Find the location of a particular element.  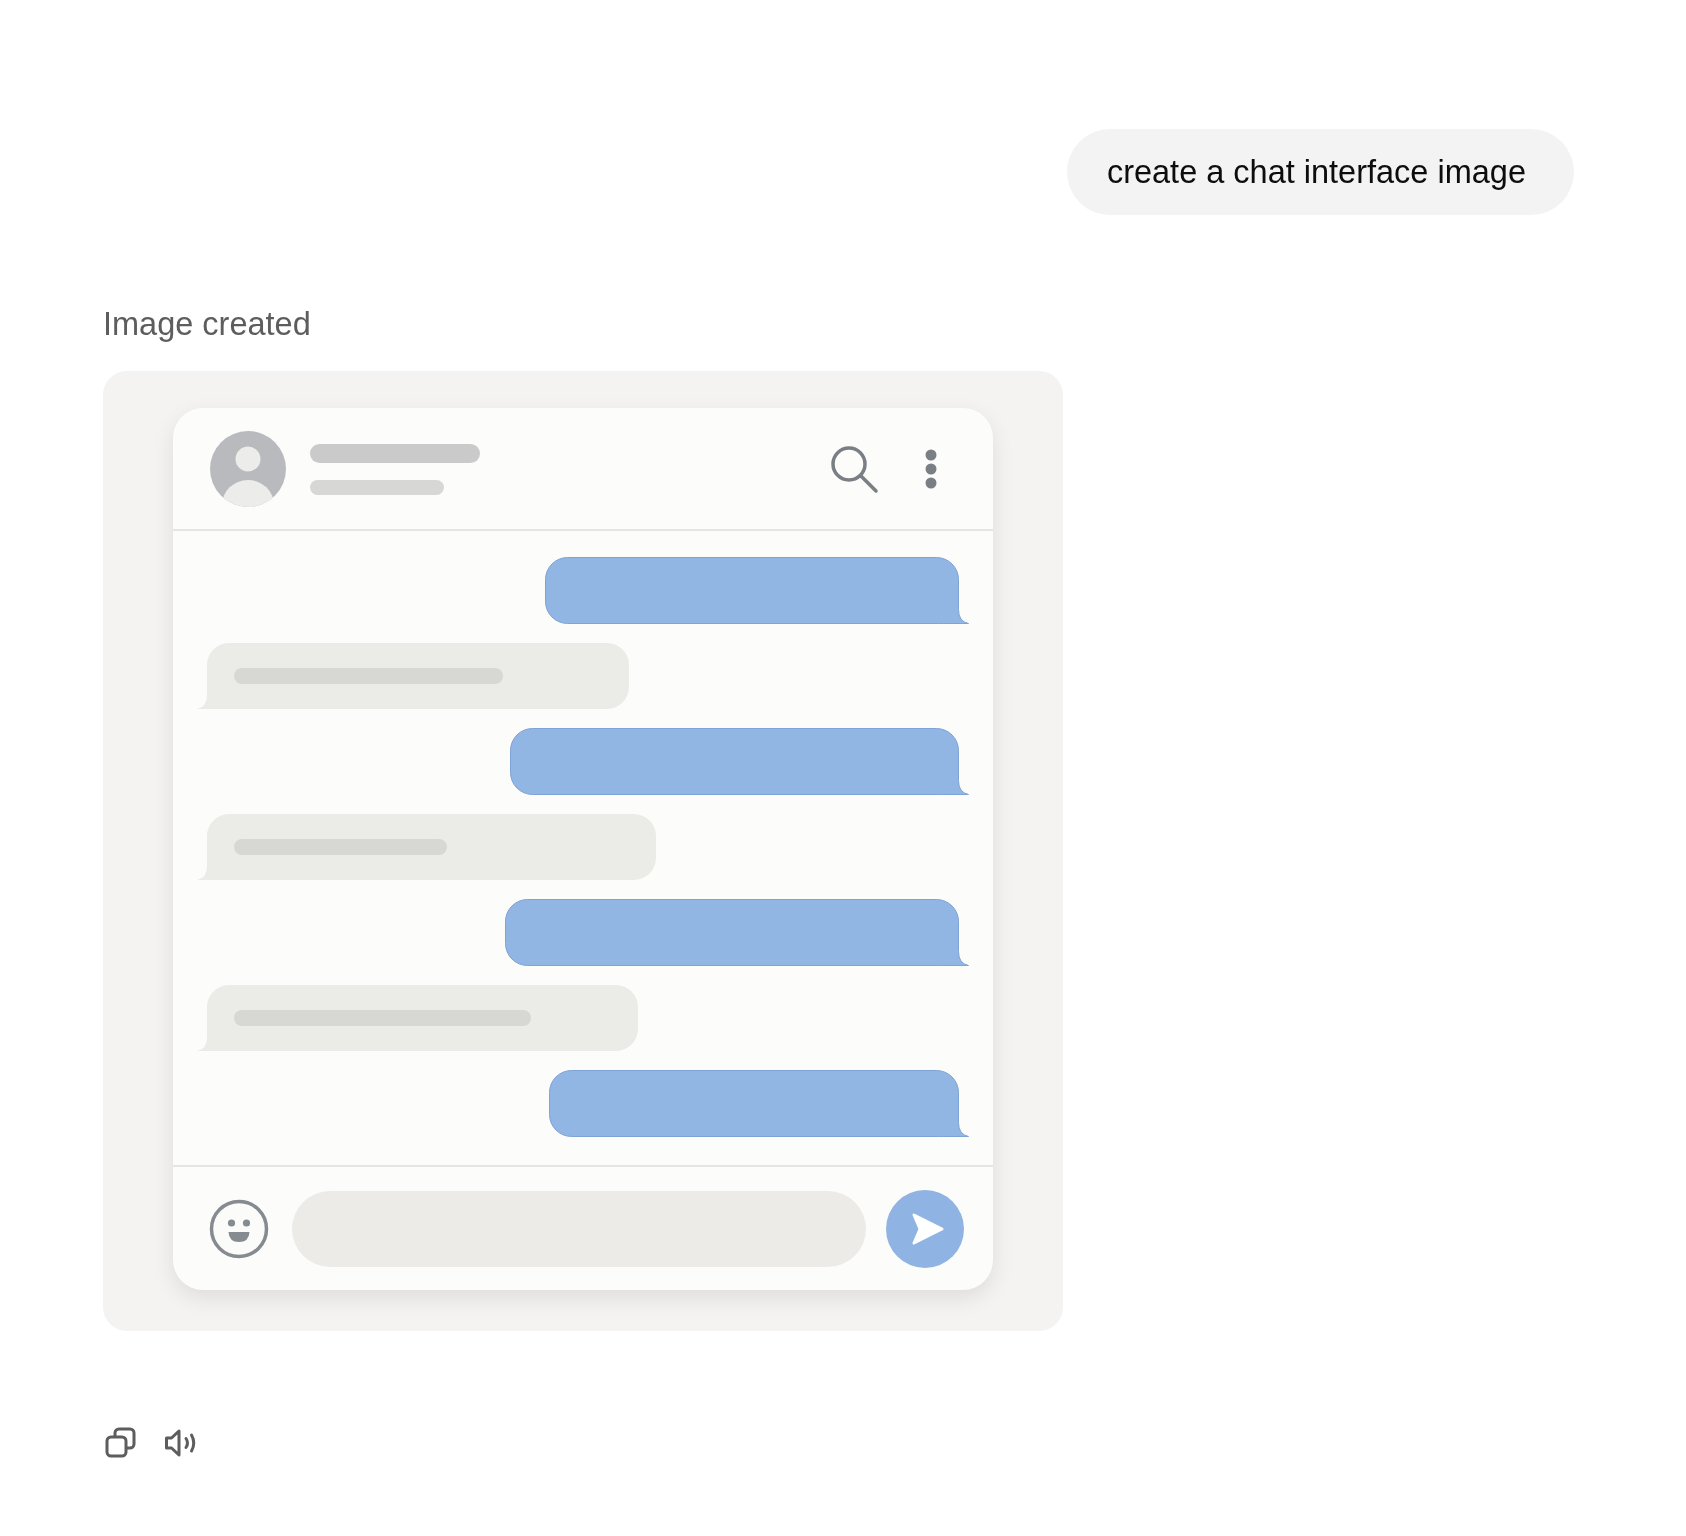

send-icon is located at coordinates (925, 1228).